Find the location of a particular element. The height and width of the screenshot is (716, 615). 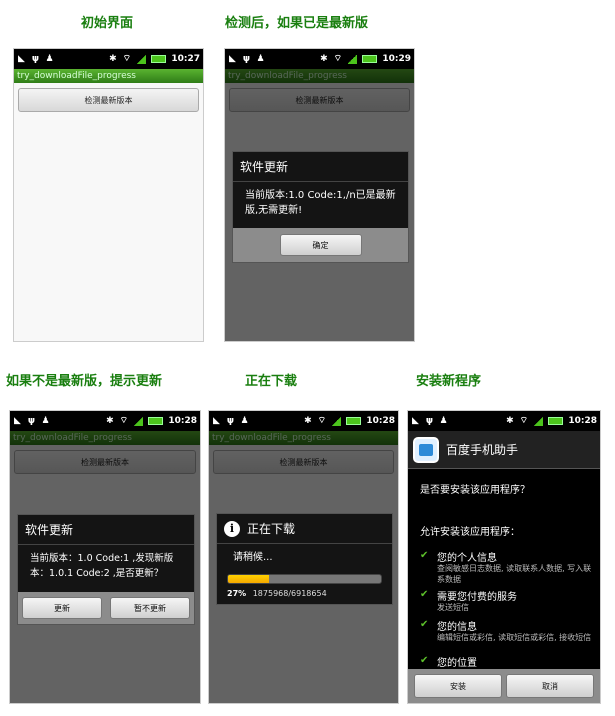

installer-app-name: 百度手机助手 is located at coordinates (482, 450).